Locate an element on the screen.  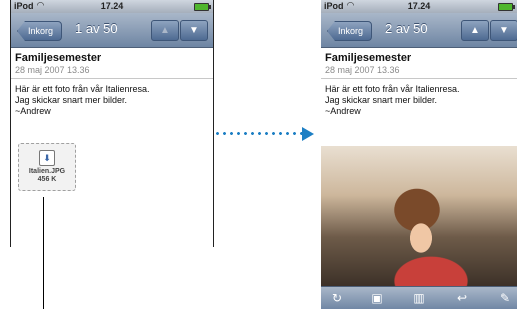
refresh-icon: ↻ is located at coordinates (337, 298).